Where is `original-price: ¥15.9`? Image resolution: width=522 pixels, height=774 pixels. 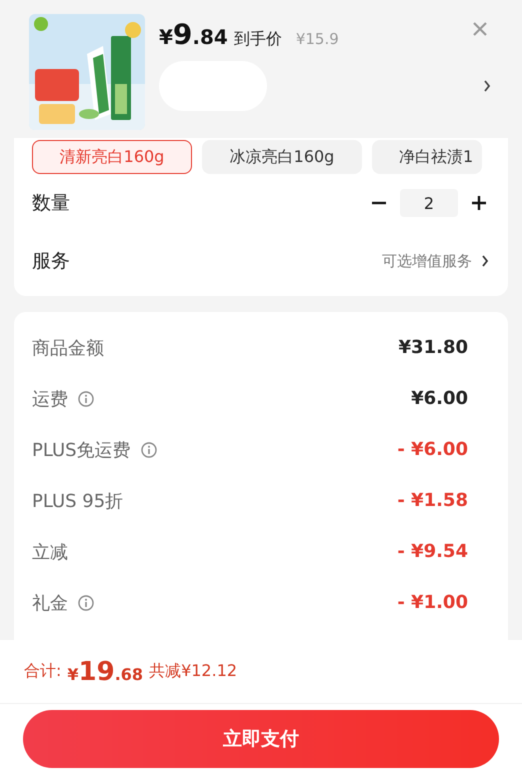 original-price: ¥15.9 is located at coordinates (317, 39).